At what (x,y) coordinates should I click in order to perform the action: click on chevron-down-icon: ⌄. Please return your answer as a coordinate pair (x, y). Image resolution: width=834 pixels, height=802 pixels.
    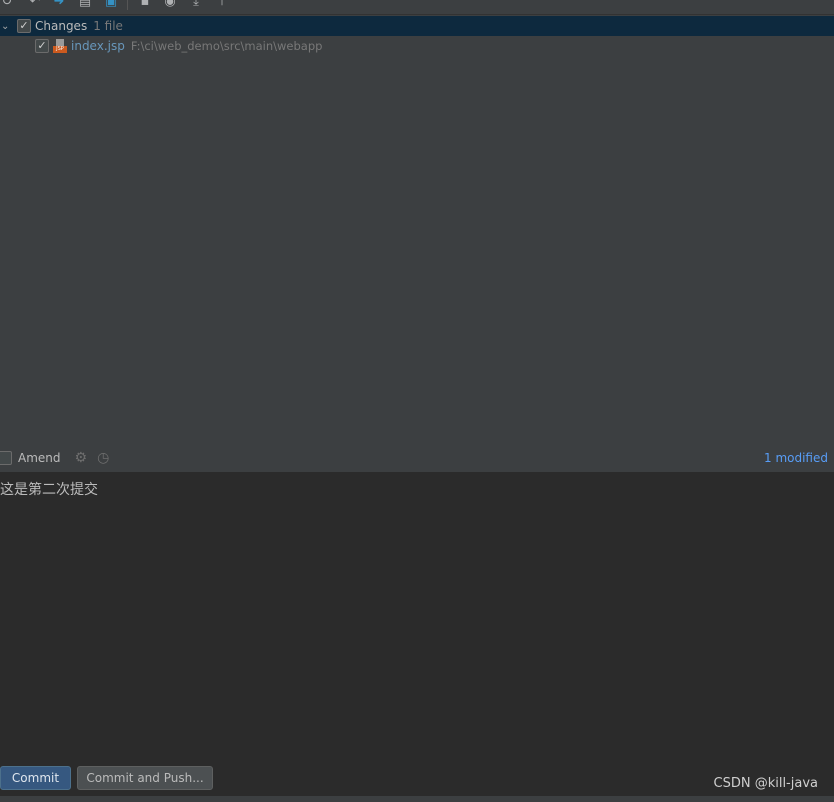
    Looking at the image, I should click on (8, 26).